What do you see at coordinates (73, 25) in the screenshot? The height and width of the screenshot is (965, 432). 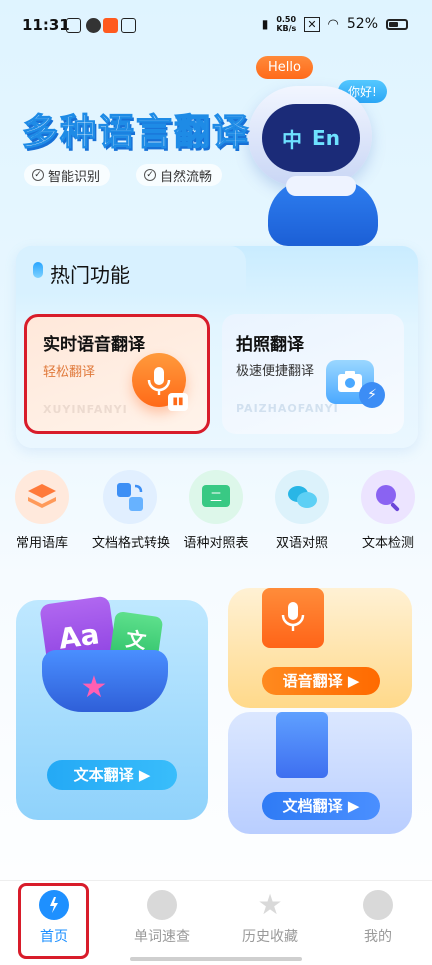 I see `notification-icon` at bounding box center [73, 25].